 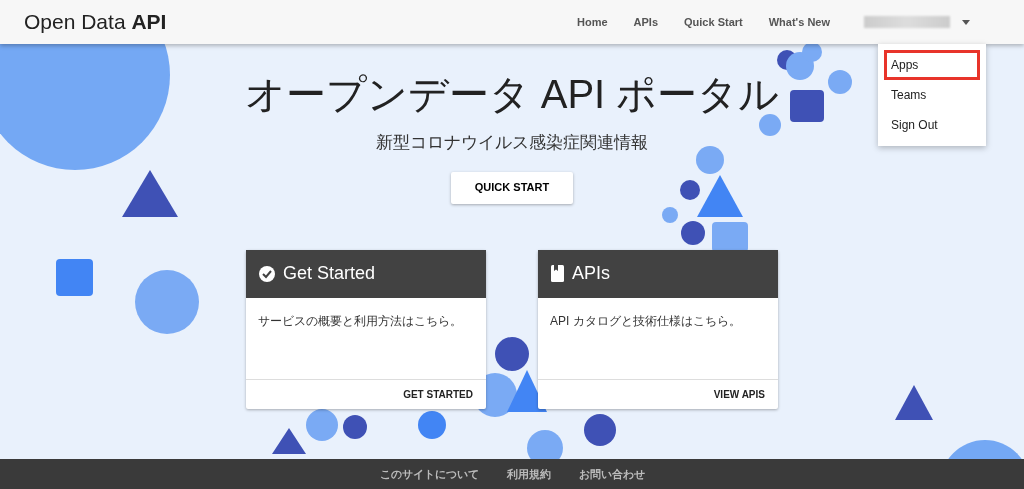 What do you see at coordinates (512, 187) in the screenshot?
I see `quick-start-button: QUICK START` at bounding box center [512, 187].